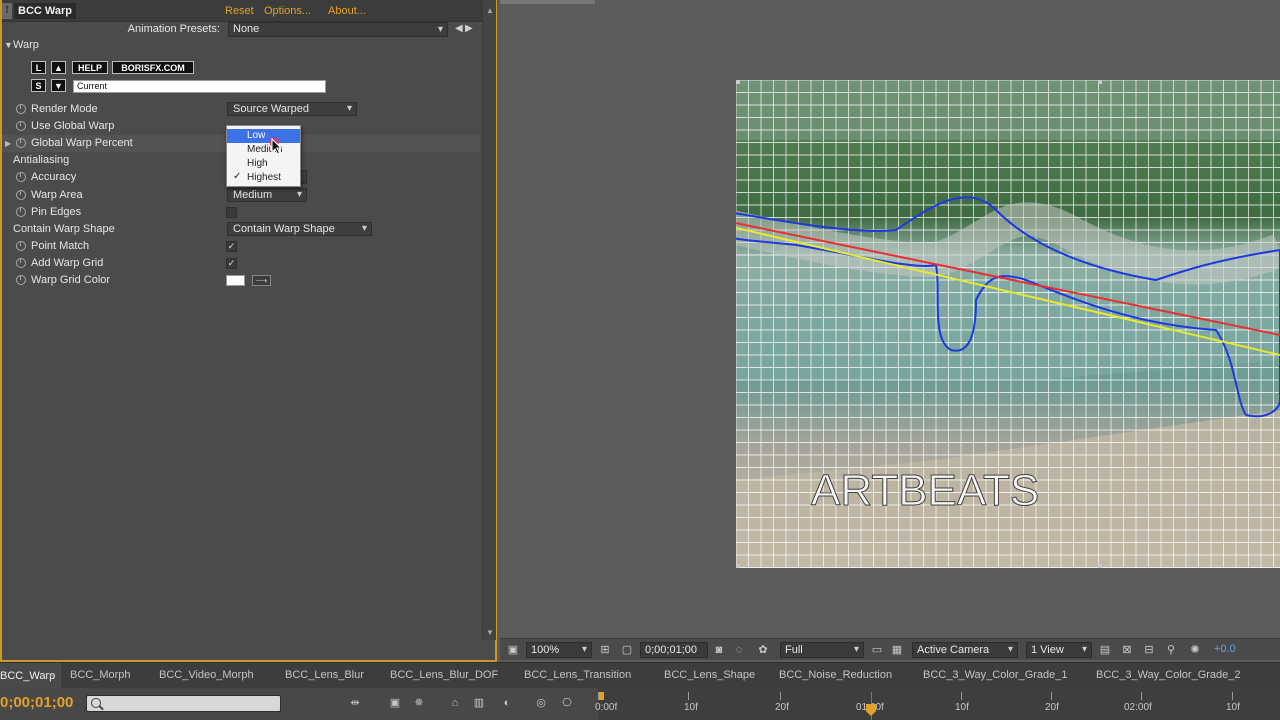 Image resolution: width=1280 pixels, height=720 pixels. Describe the element at coordinates (235, 280) in the screenshot. I see `warp-grid-color-swatch` at that location.